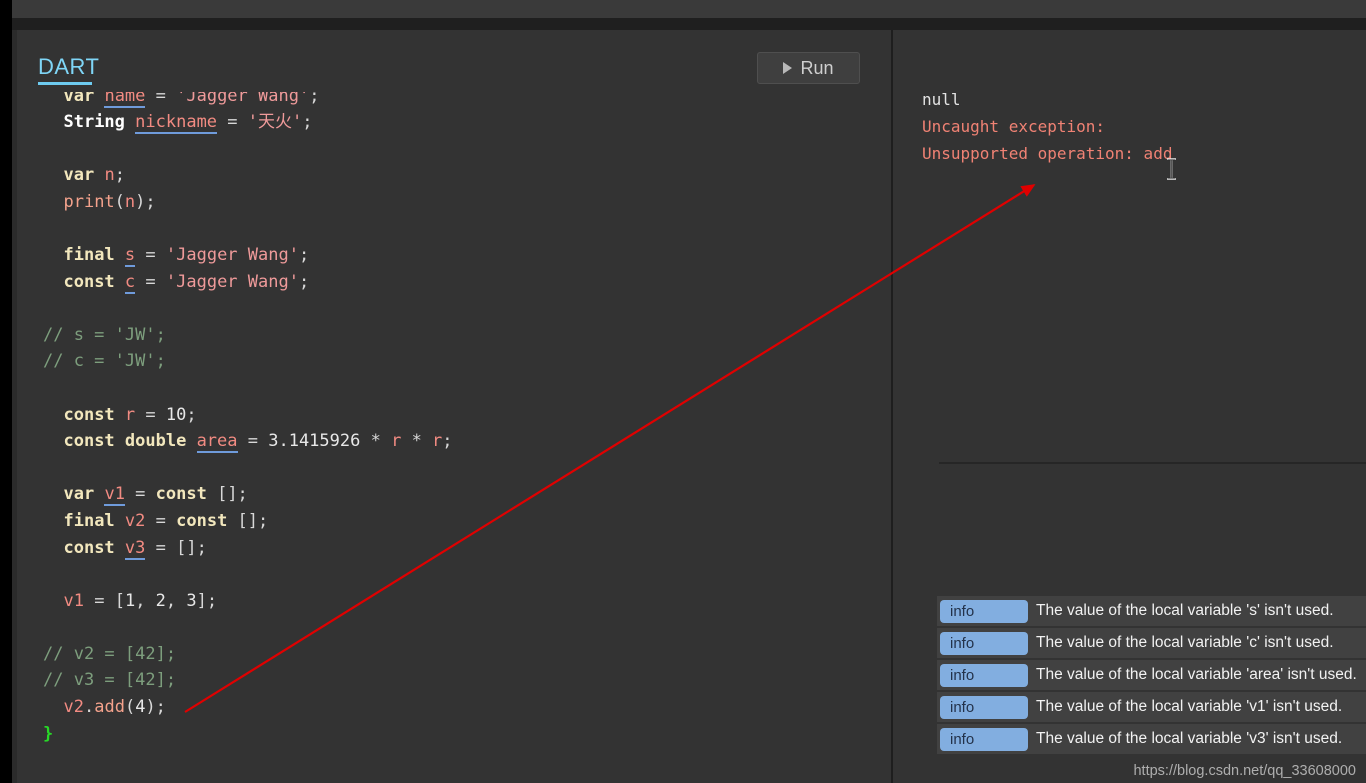 Image resolution: width=1366 pixels, height=783 pixels. I want to click on code-token: [, so click(119, 600).